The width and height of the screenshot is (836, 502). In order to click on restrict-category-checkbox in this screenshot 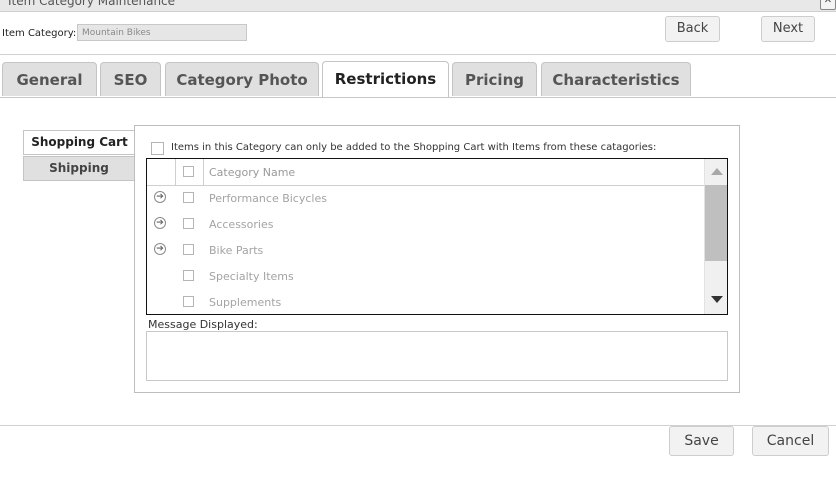, I will do `click(157, 148)`.